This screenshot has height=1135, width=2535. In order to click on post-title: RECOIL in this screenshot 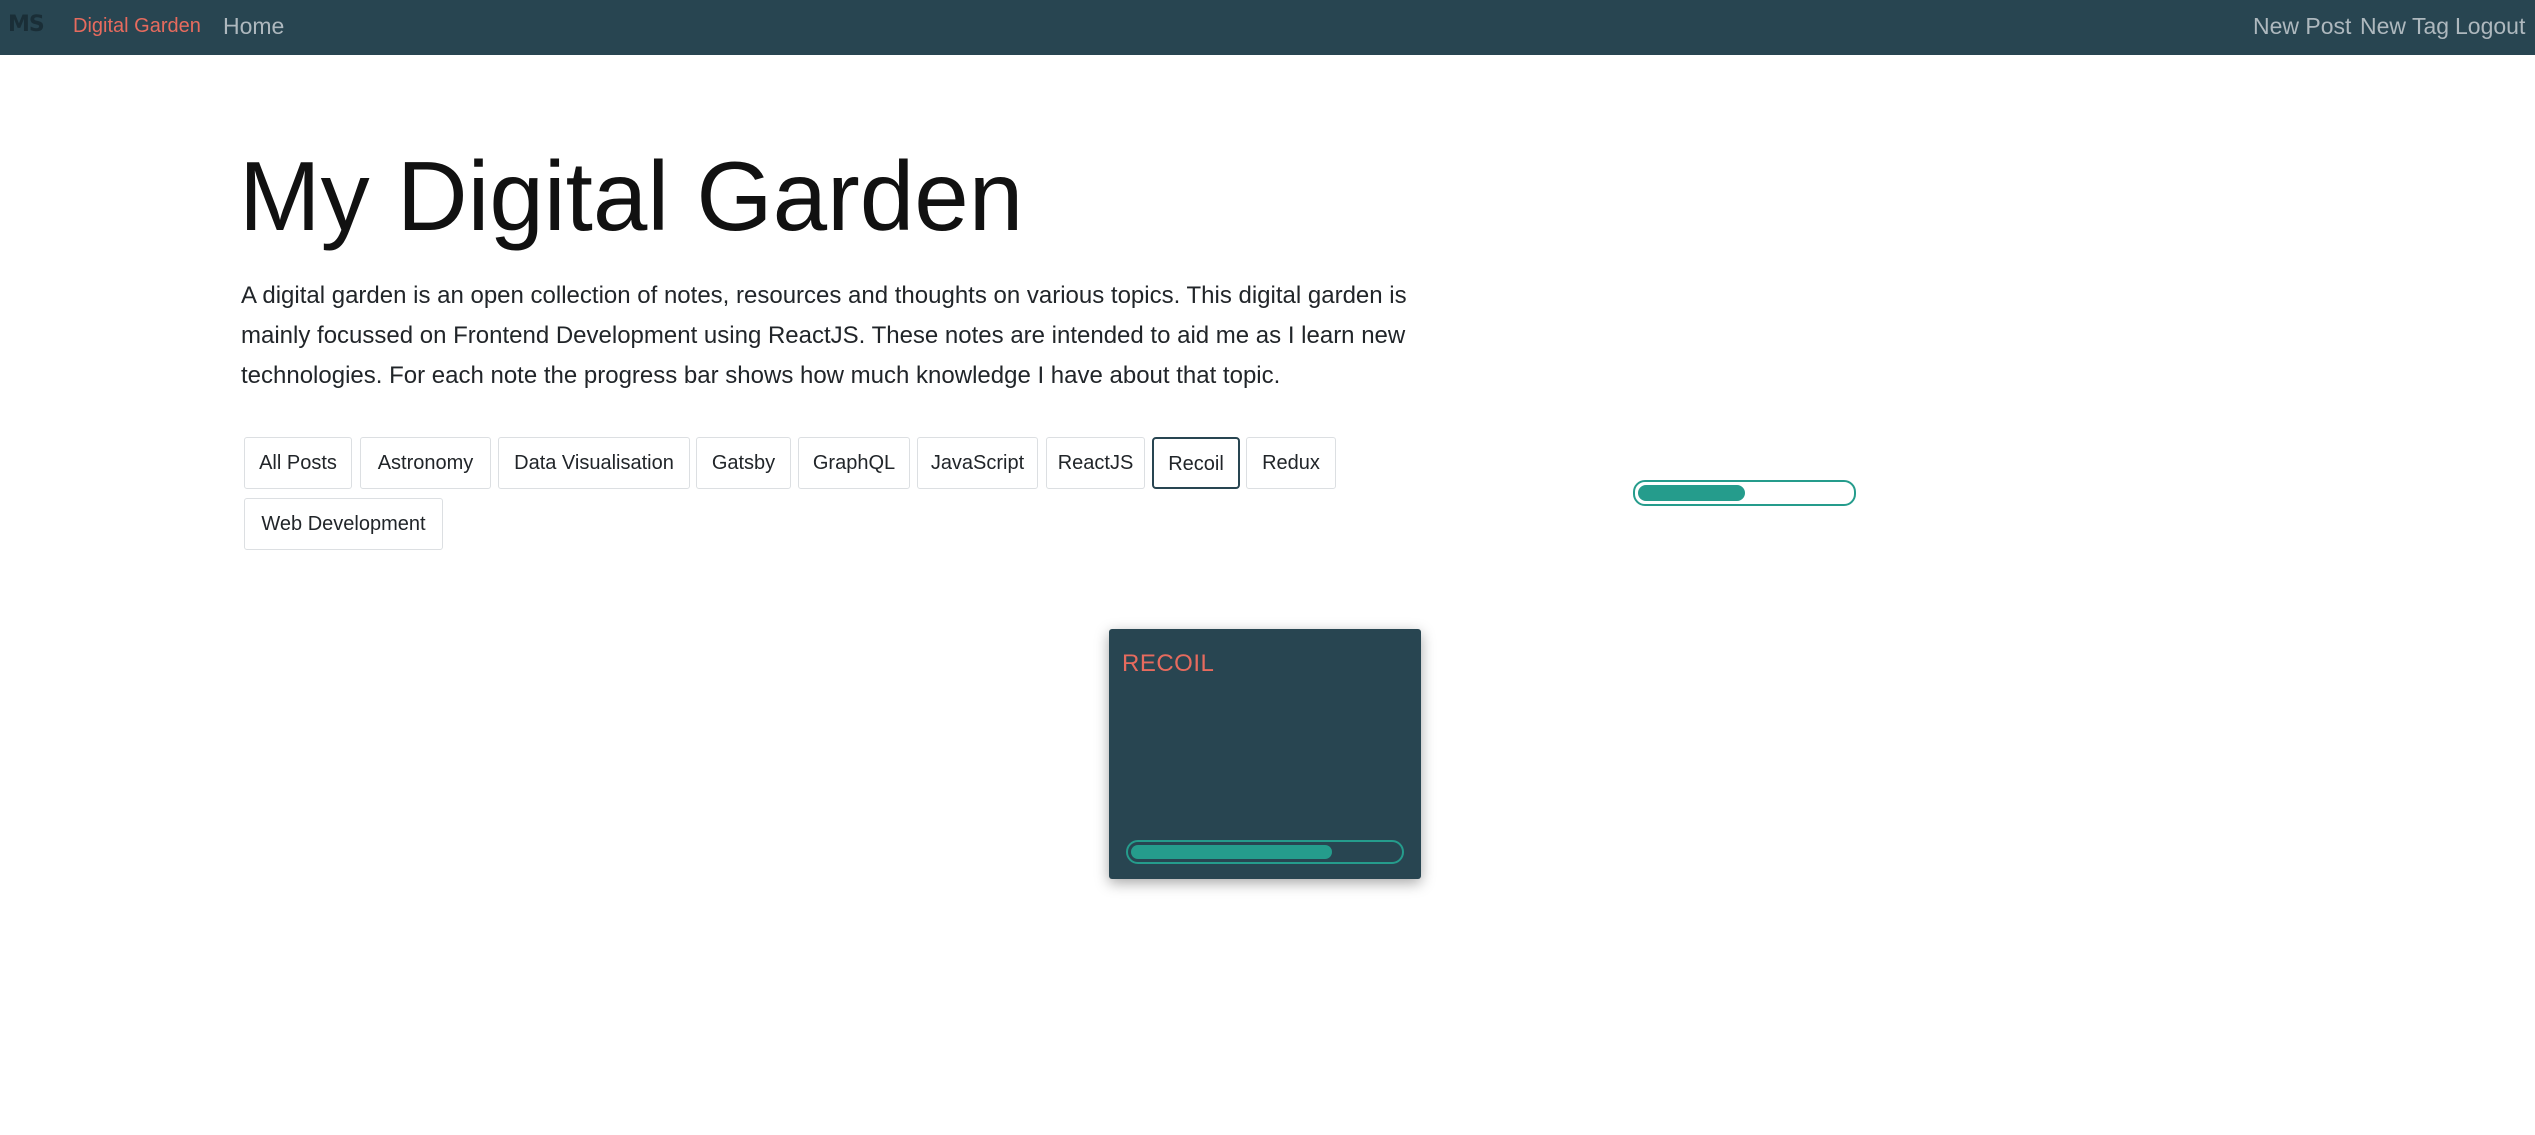, I will do `click(1168, 664)`.